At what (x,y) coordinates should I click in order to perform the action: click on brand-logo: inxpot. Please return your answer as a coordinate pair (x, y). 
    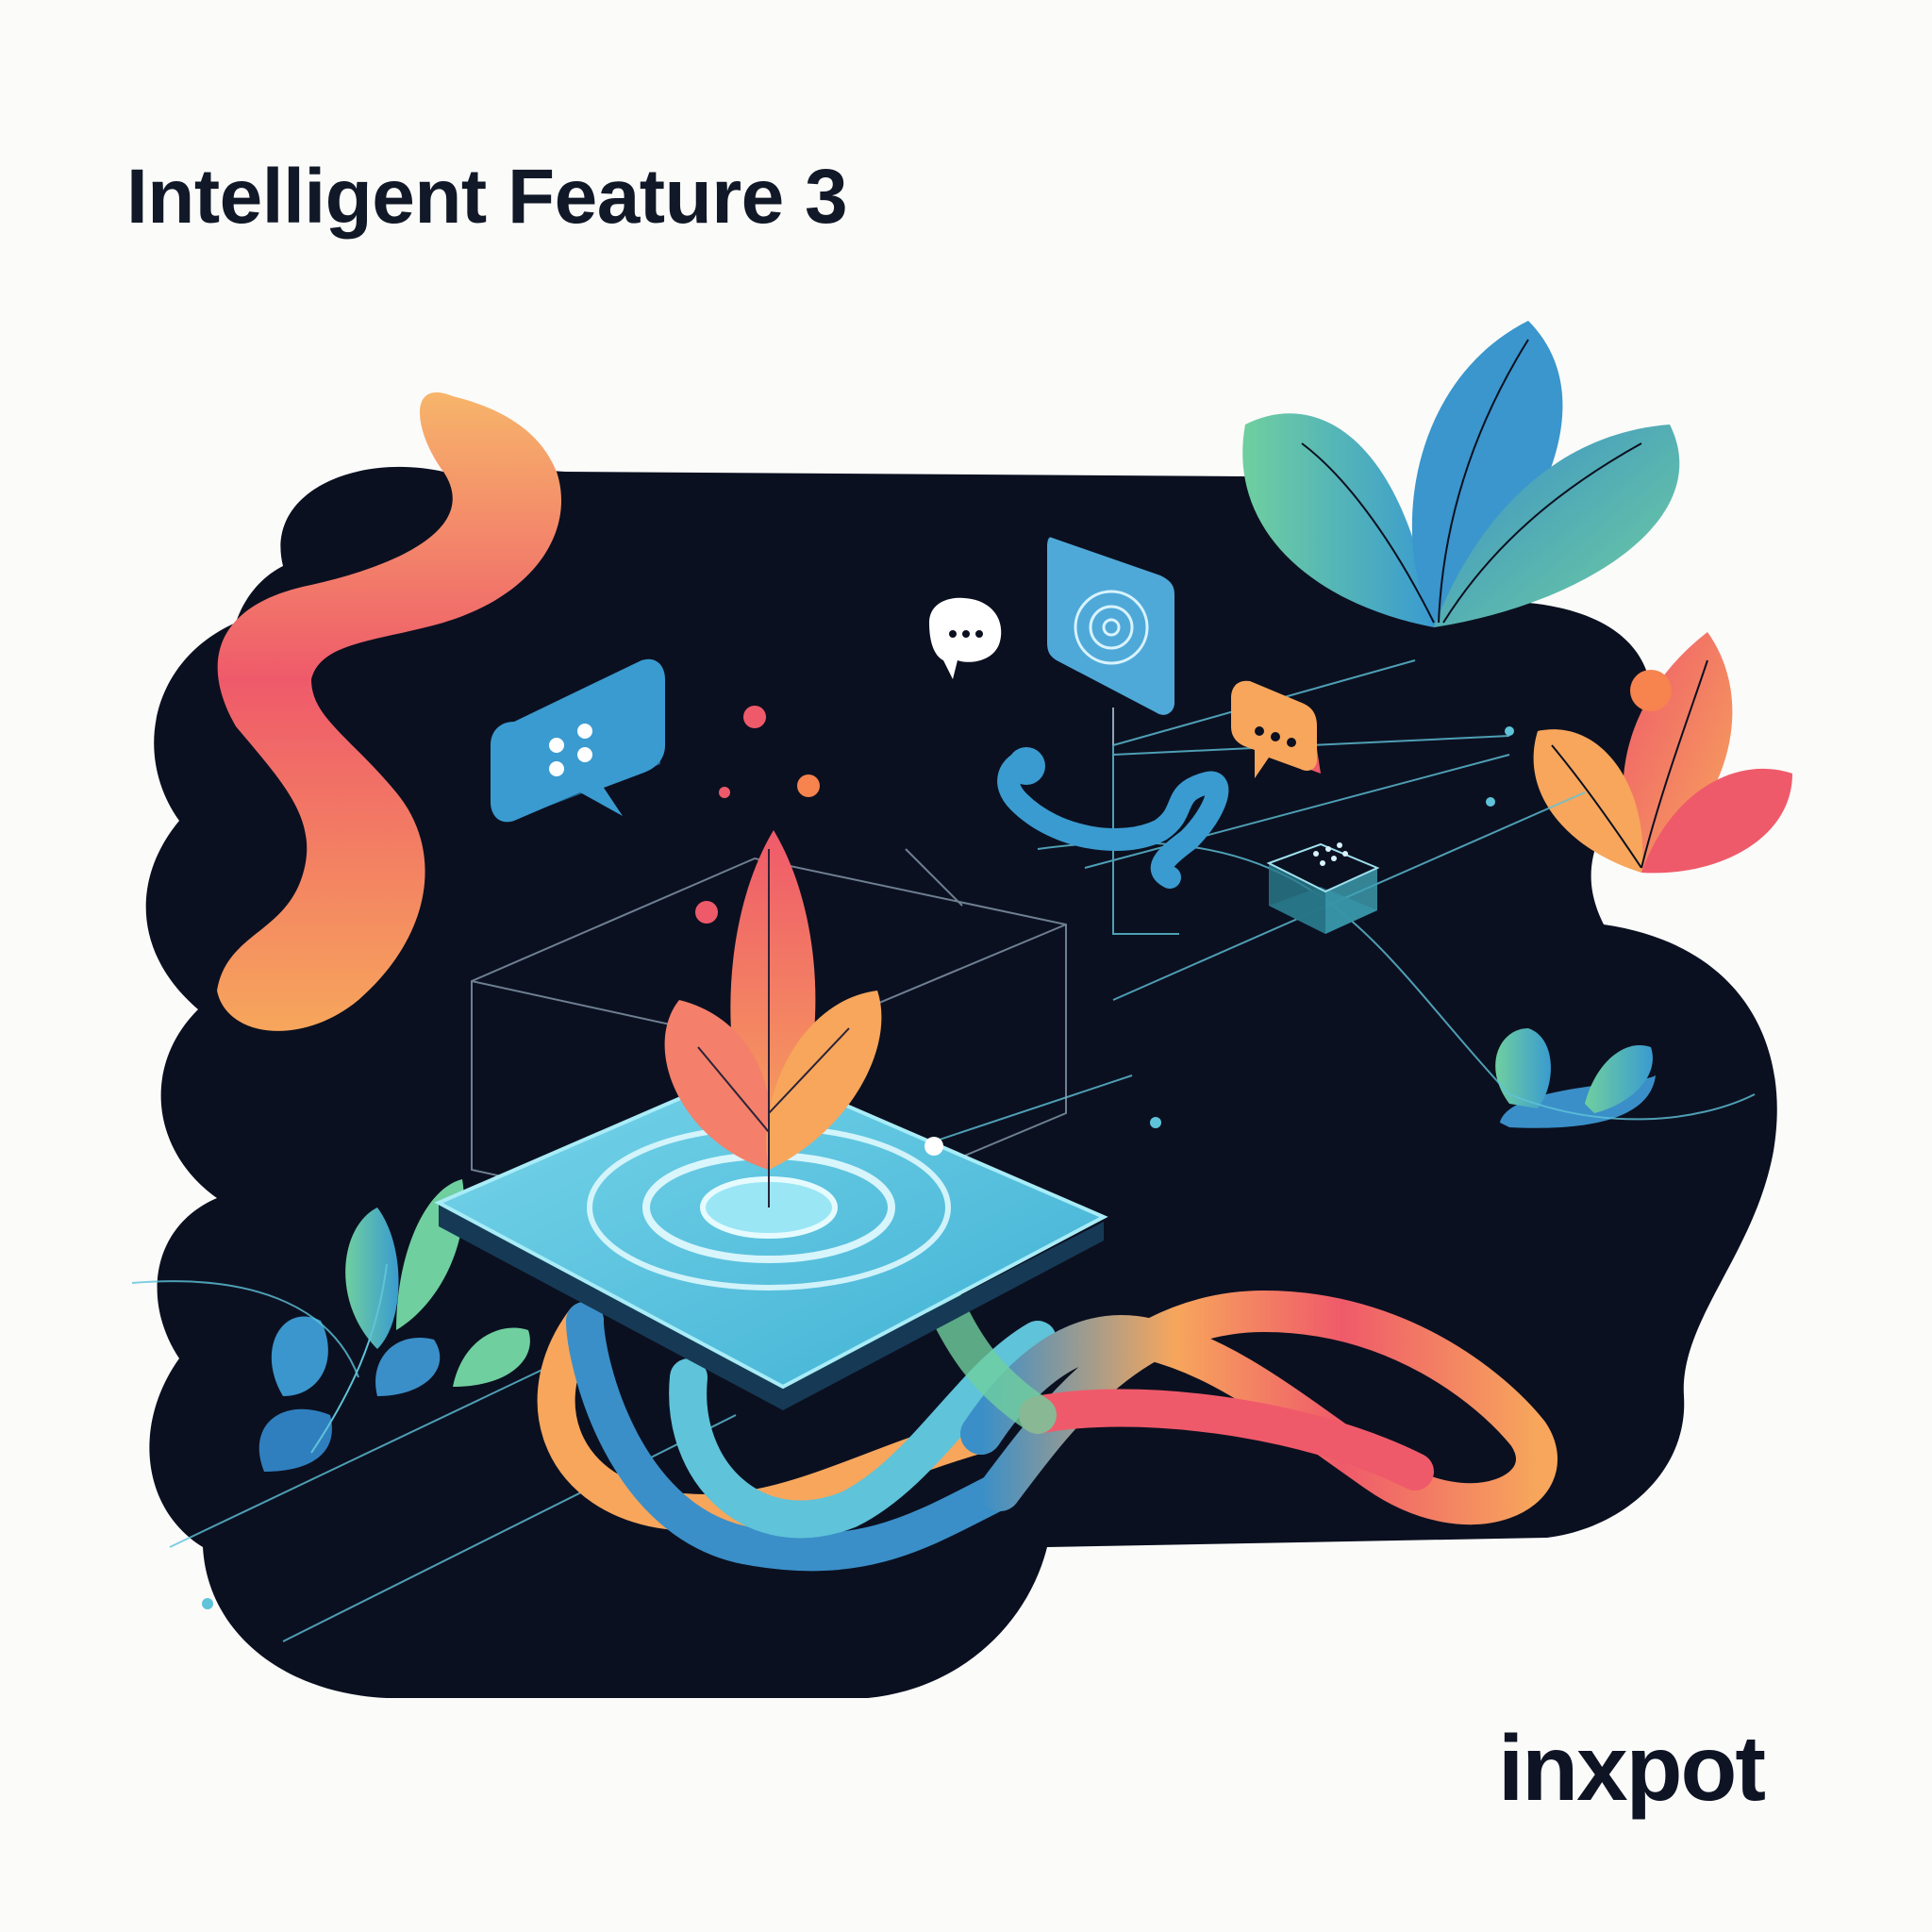
    Looking at the image, I should click on (1632, 1768).